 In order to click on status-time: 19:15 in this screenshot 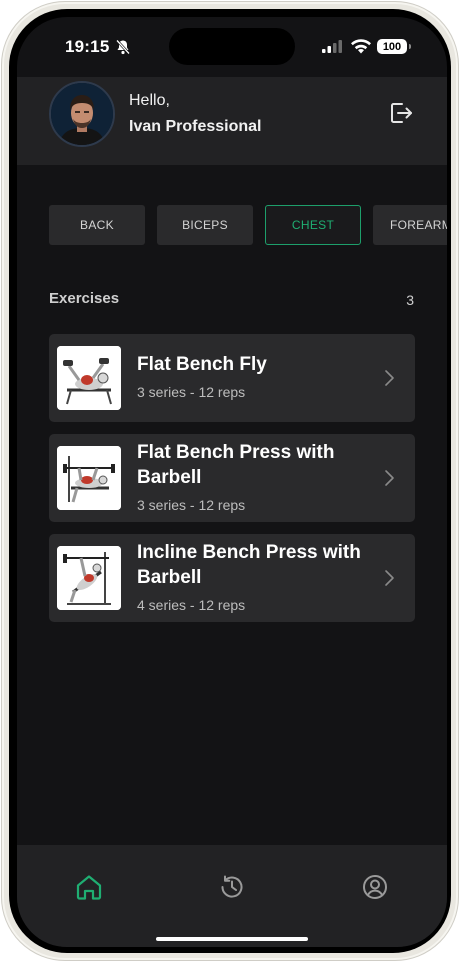, I will do `click(87, 46)`.